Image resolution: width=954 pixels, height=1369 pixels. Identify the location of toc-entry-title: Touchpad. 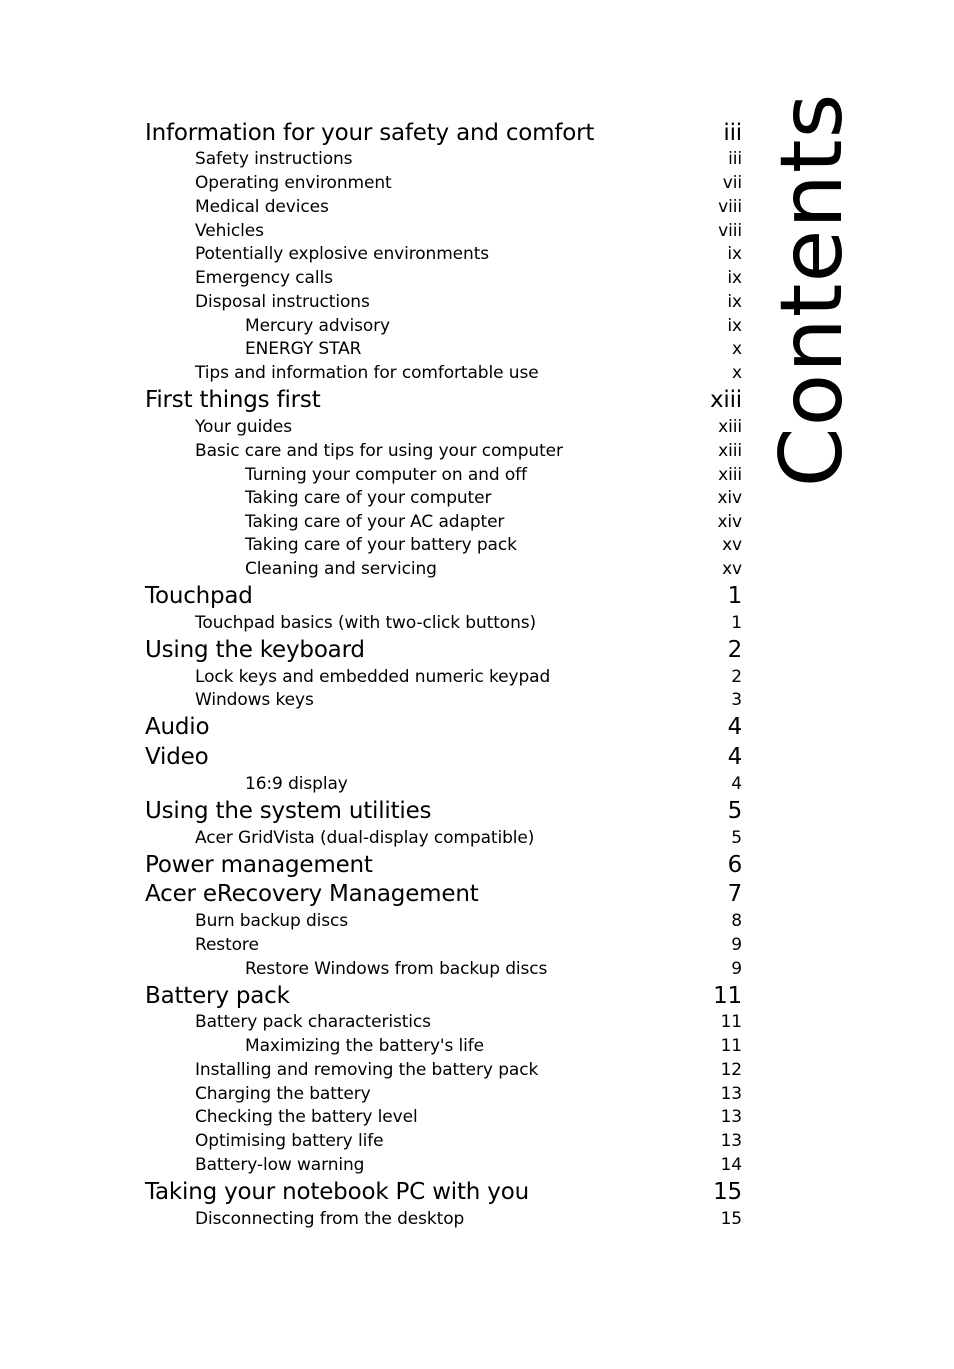
(199, 596).